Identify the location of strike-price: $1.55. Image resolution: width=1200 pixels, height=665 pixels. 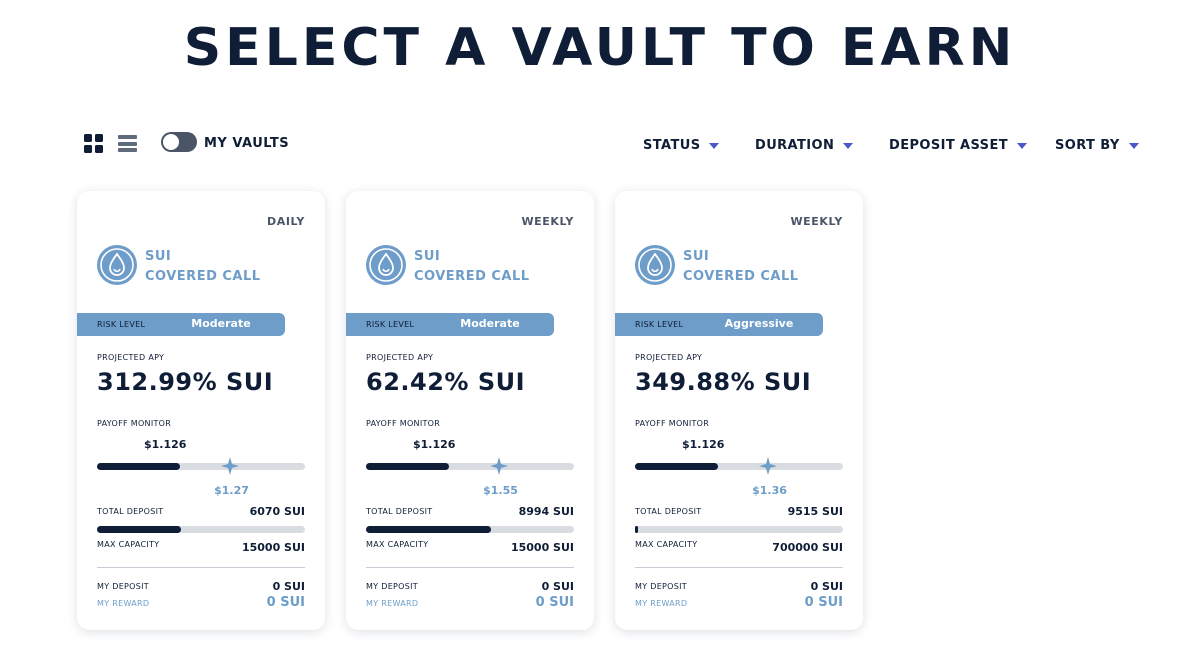
(500, 490).